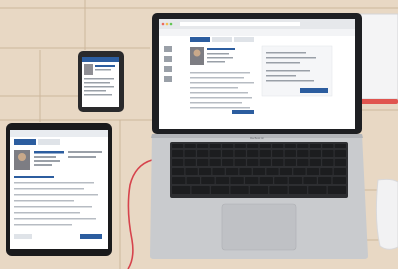  What do you see at coordinates (386, 214) in the screenshot?
I see `mouse` at bounding box center [386, 214].